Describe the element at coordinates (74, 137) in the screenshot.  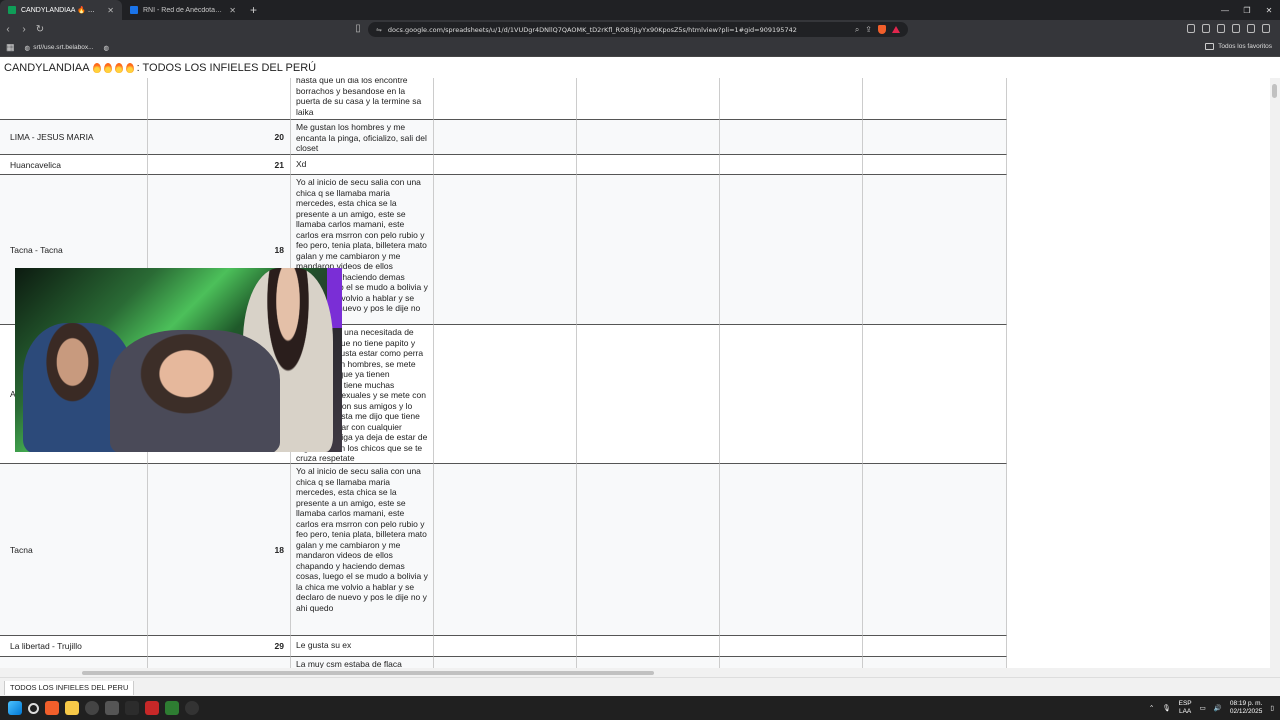
I see `cell-location: LIMA - JESUS MARIA` at that location.